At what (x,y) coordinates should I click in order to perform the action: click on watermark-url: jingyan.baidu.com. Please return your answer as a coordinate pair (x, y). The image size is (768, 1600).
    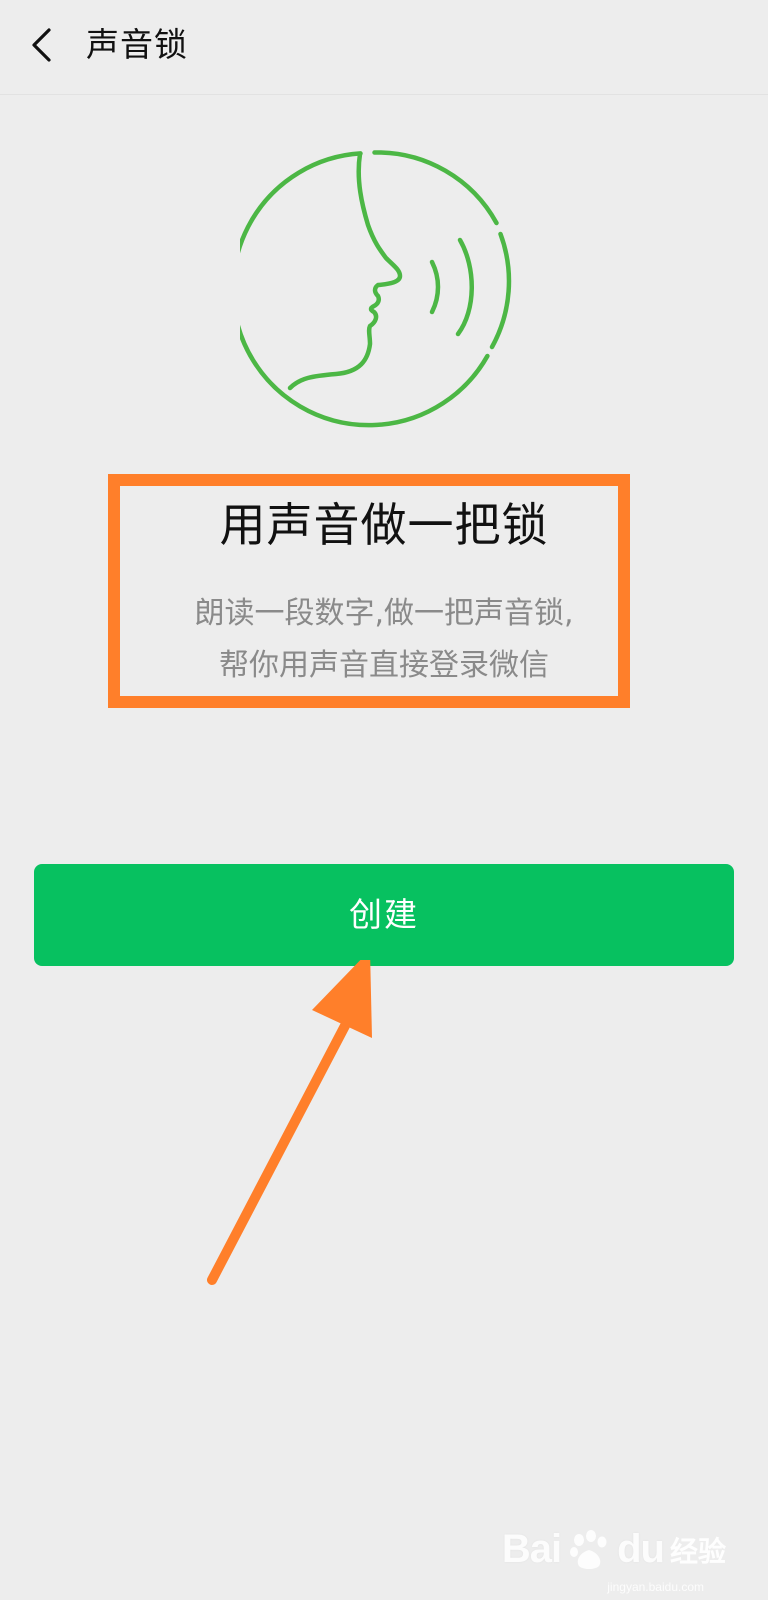
    Looking at the image, I should click on (655, 1587).